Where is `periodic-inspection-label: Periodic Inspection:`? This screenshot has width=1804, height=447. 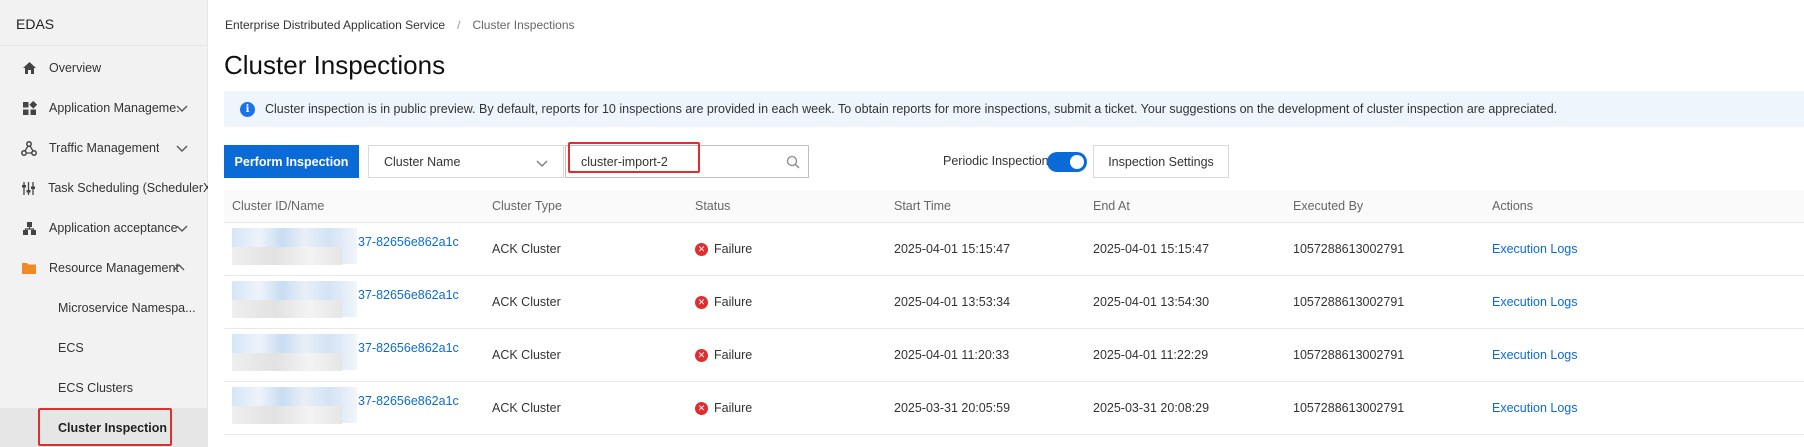
periodic-inspection-label: Periodic Inspection: is located at coordinates (998, 161).